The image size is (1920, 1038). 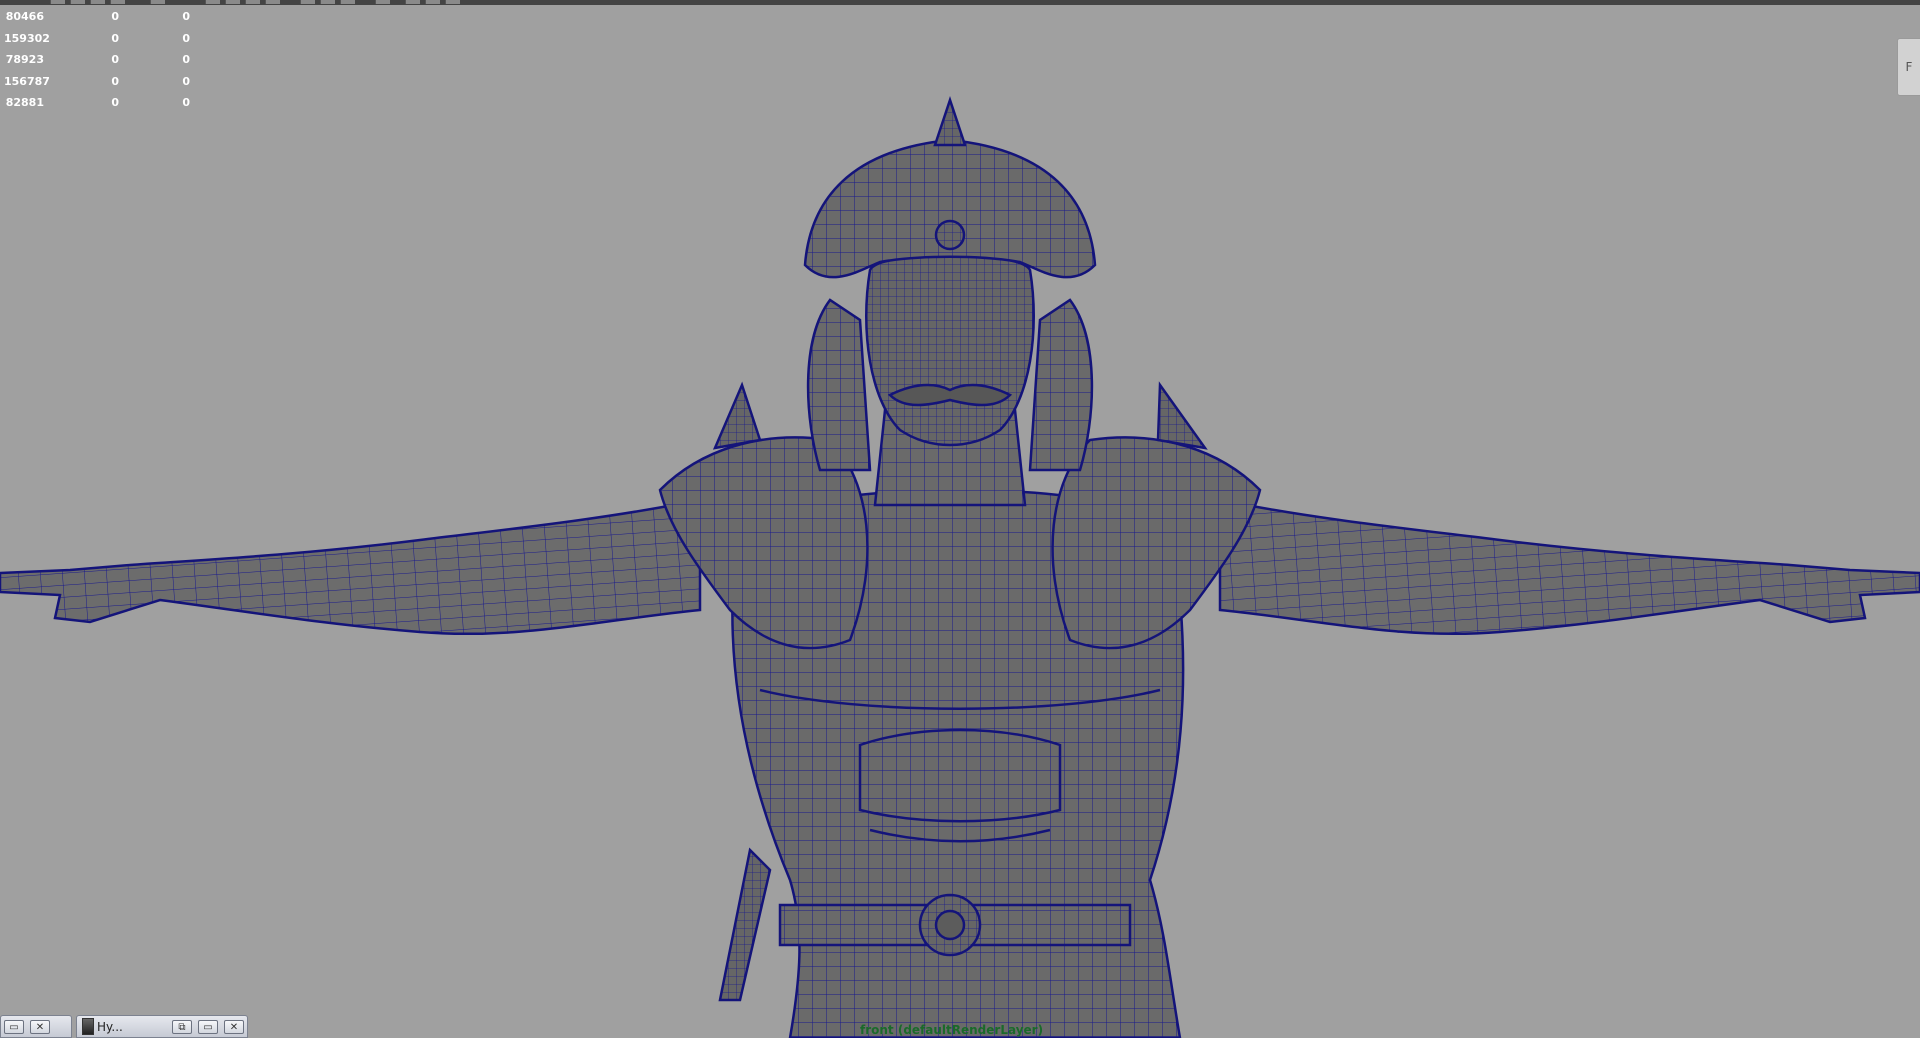 What do you see at coordinates (97, 103) in the screenshot?
I see `hud-row: 82881 0 0` at bounding box center [97, 103].